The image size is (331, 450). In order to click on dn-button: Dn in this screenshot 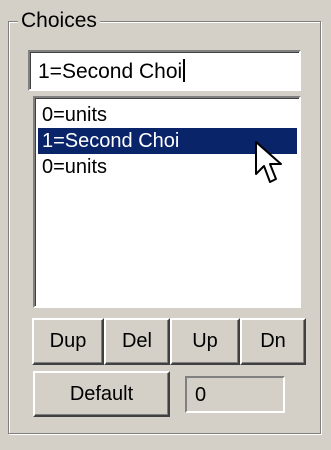, I will do `click(273, 341)`.